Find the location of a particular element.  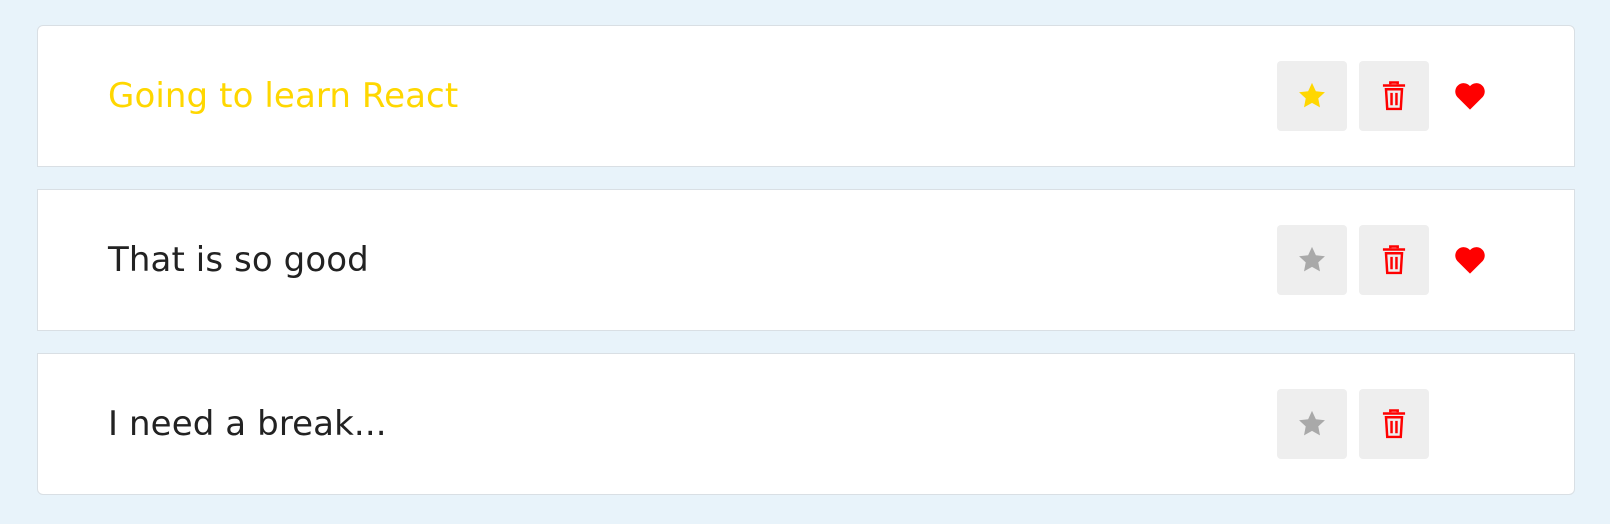

item-label: That is so good is located at coordinates (238, 260).